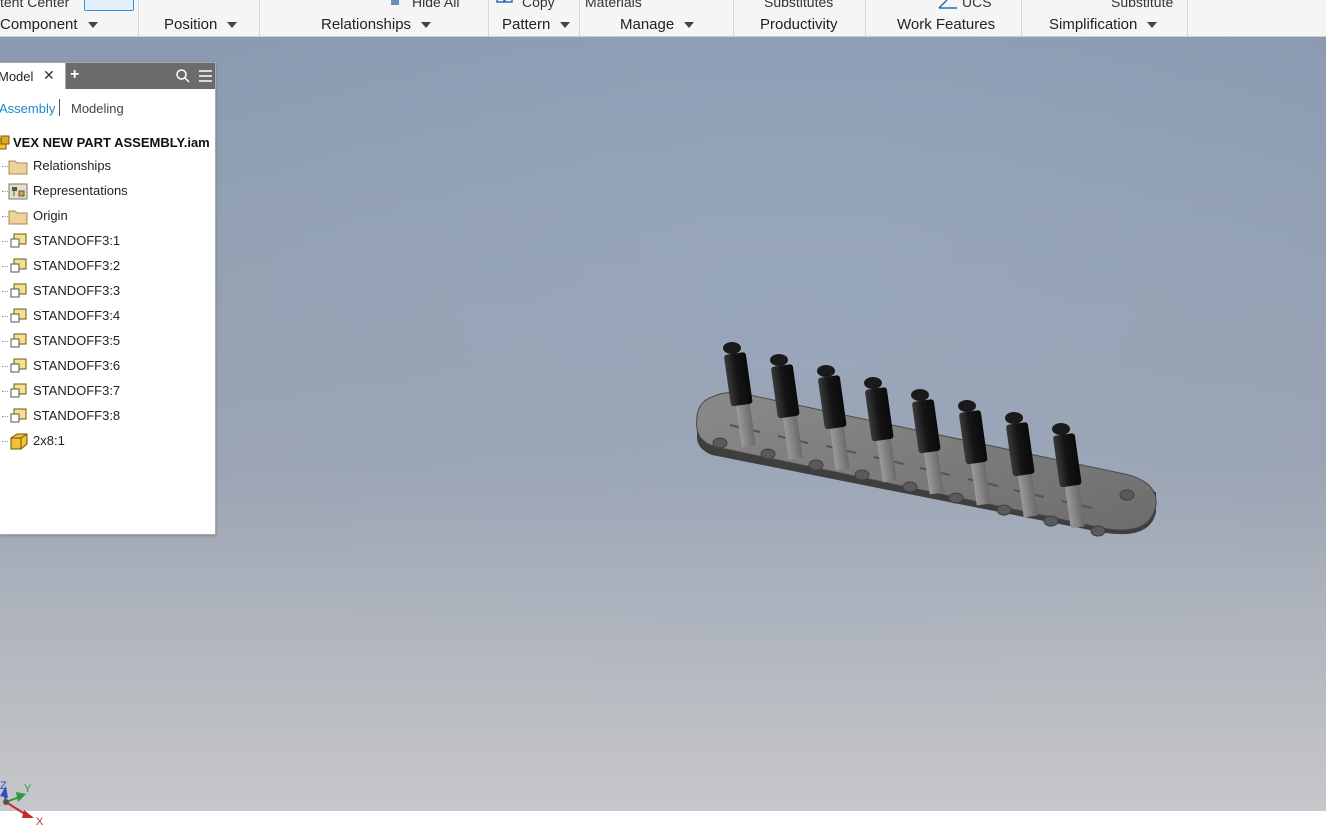 Image resolution: width=1326 pixels, height=835 pixels. What do you see at coordinates (72, 165) in the screenshot?
I see `tree-item-label: Relationships` at bounding box center [72, 165].